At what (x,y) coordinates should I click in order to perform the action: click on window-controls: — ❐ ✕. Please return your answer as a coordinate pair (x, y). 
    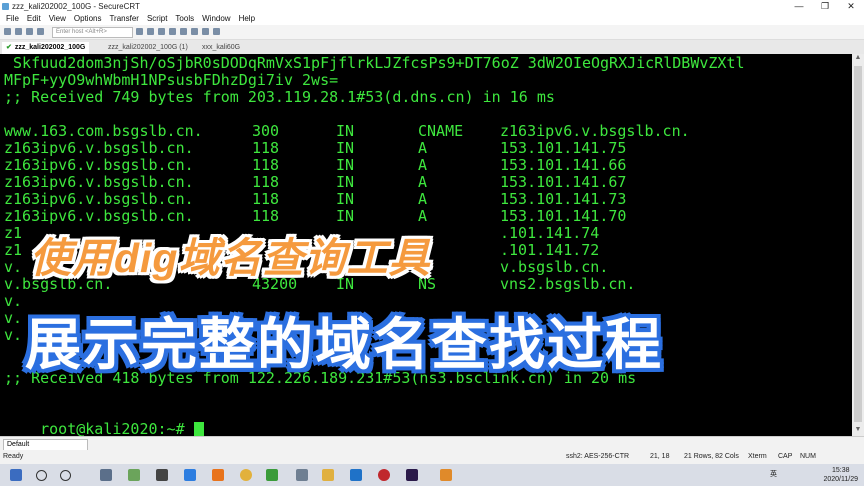
    Looking at the image, I should click on (825, 6).